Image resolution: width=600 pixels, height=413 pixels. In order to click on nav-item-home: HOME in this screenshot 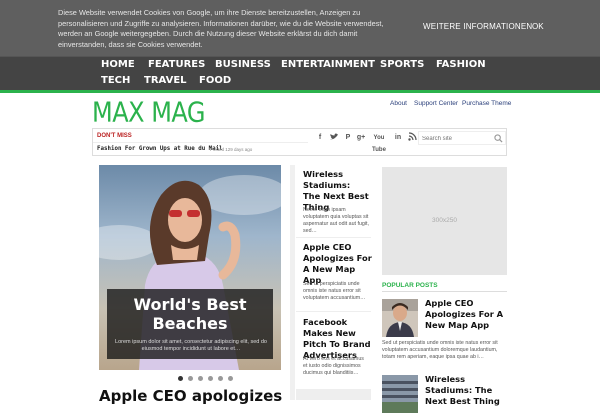, I will do `click(118, 64)`.